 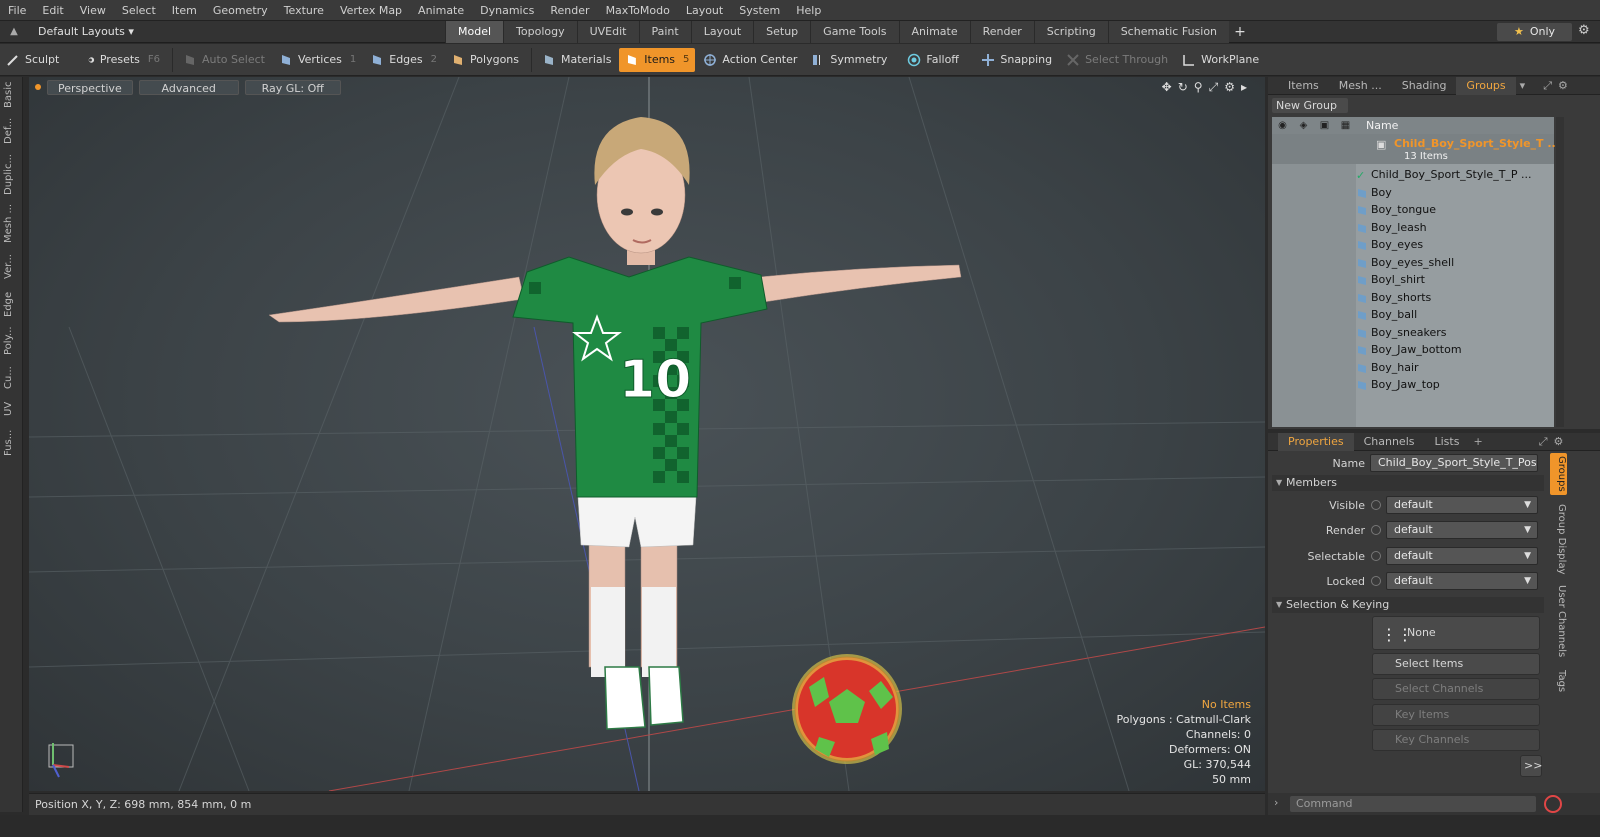 I want to click on command-input: Command, so click(x=1413, y=804).